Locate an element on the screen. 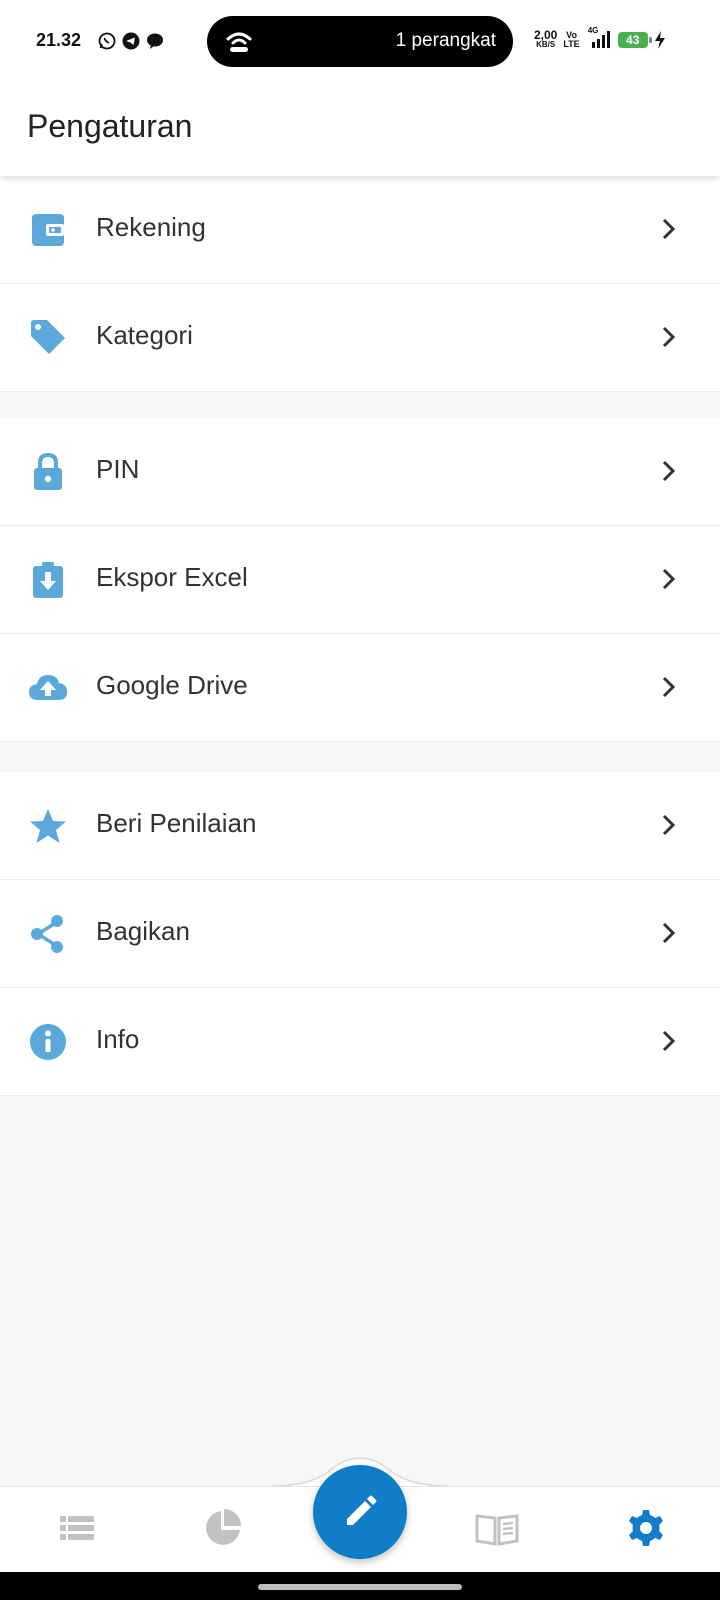 The image size is (720, 1600). edit-icon is located at coordinates (362, 1510).